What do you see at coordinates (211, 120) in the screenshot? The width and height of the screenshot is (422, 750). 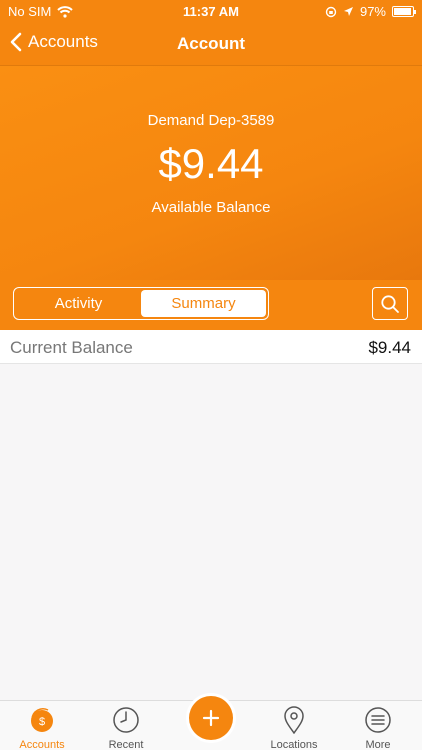 I see `account-name: Demand Dep-3589` at bounding box center [211, 120].